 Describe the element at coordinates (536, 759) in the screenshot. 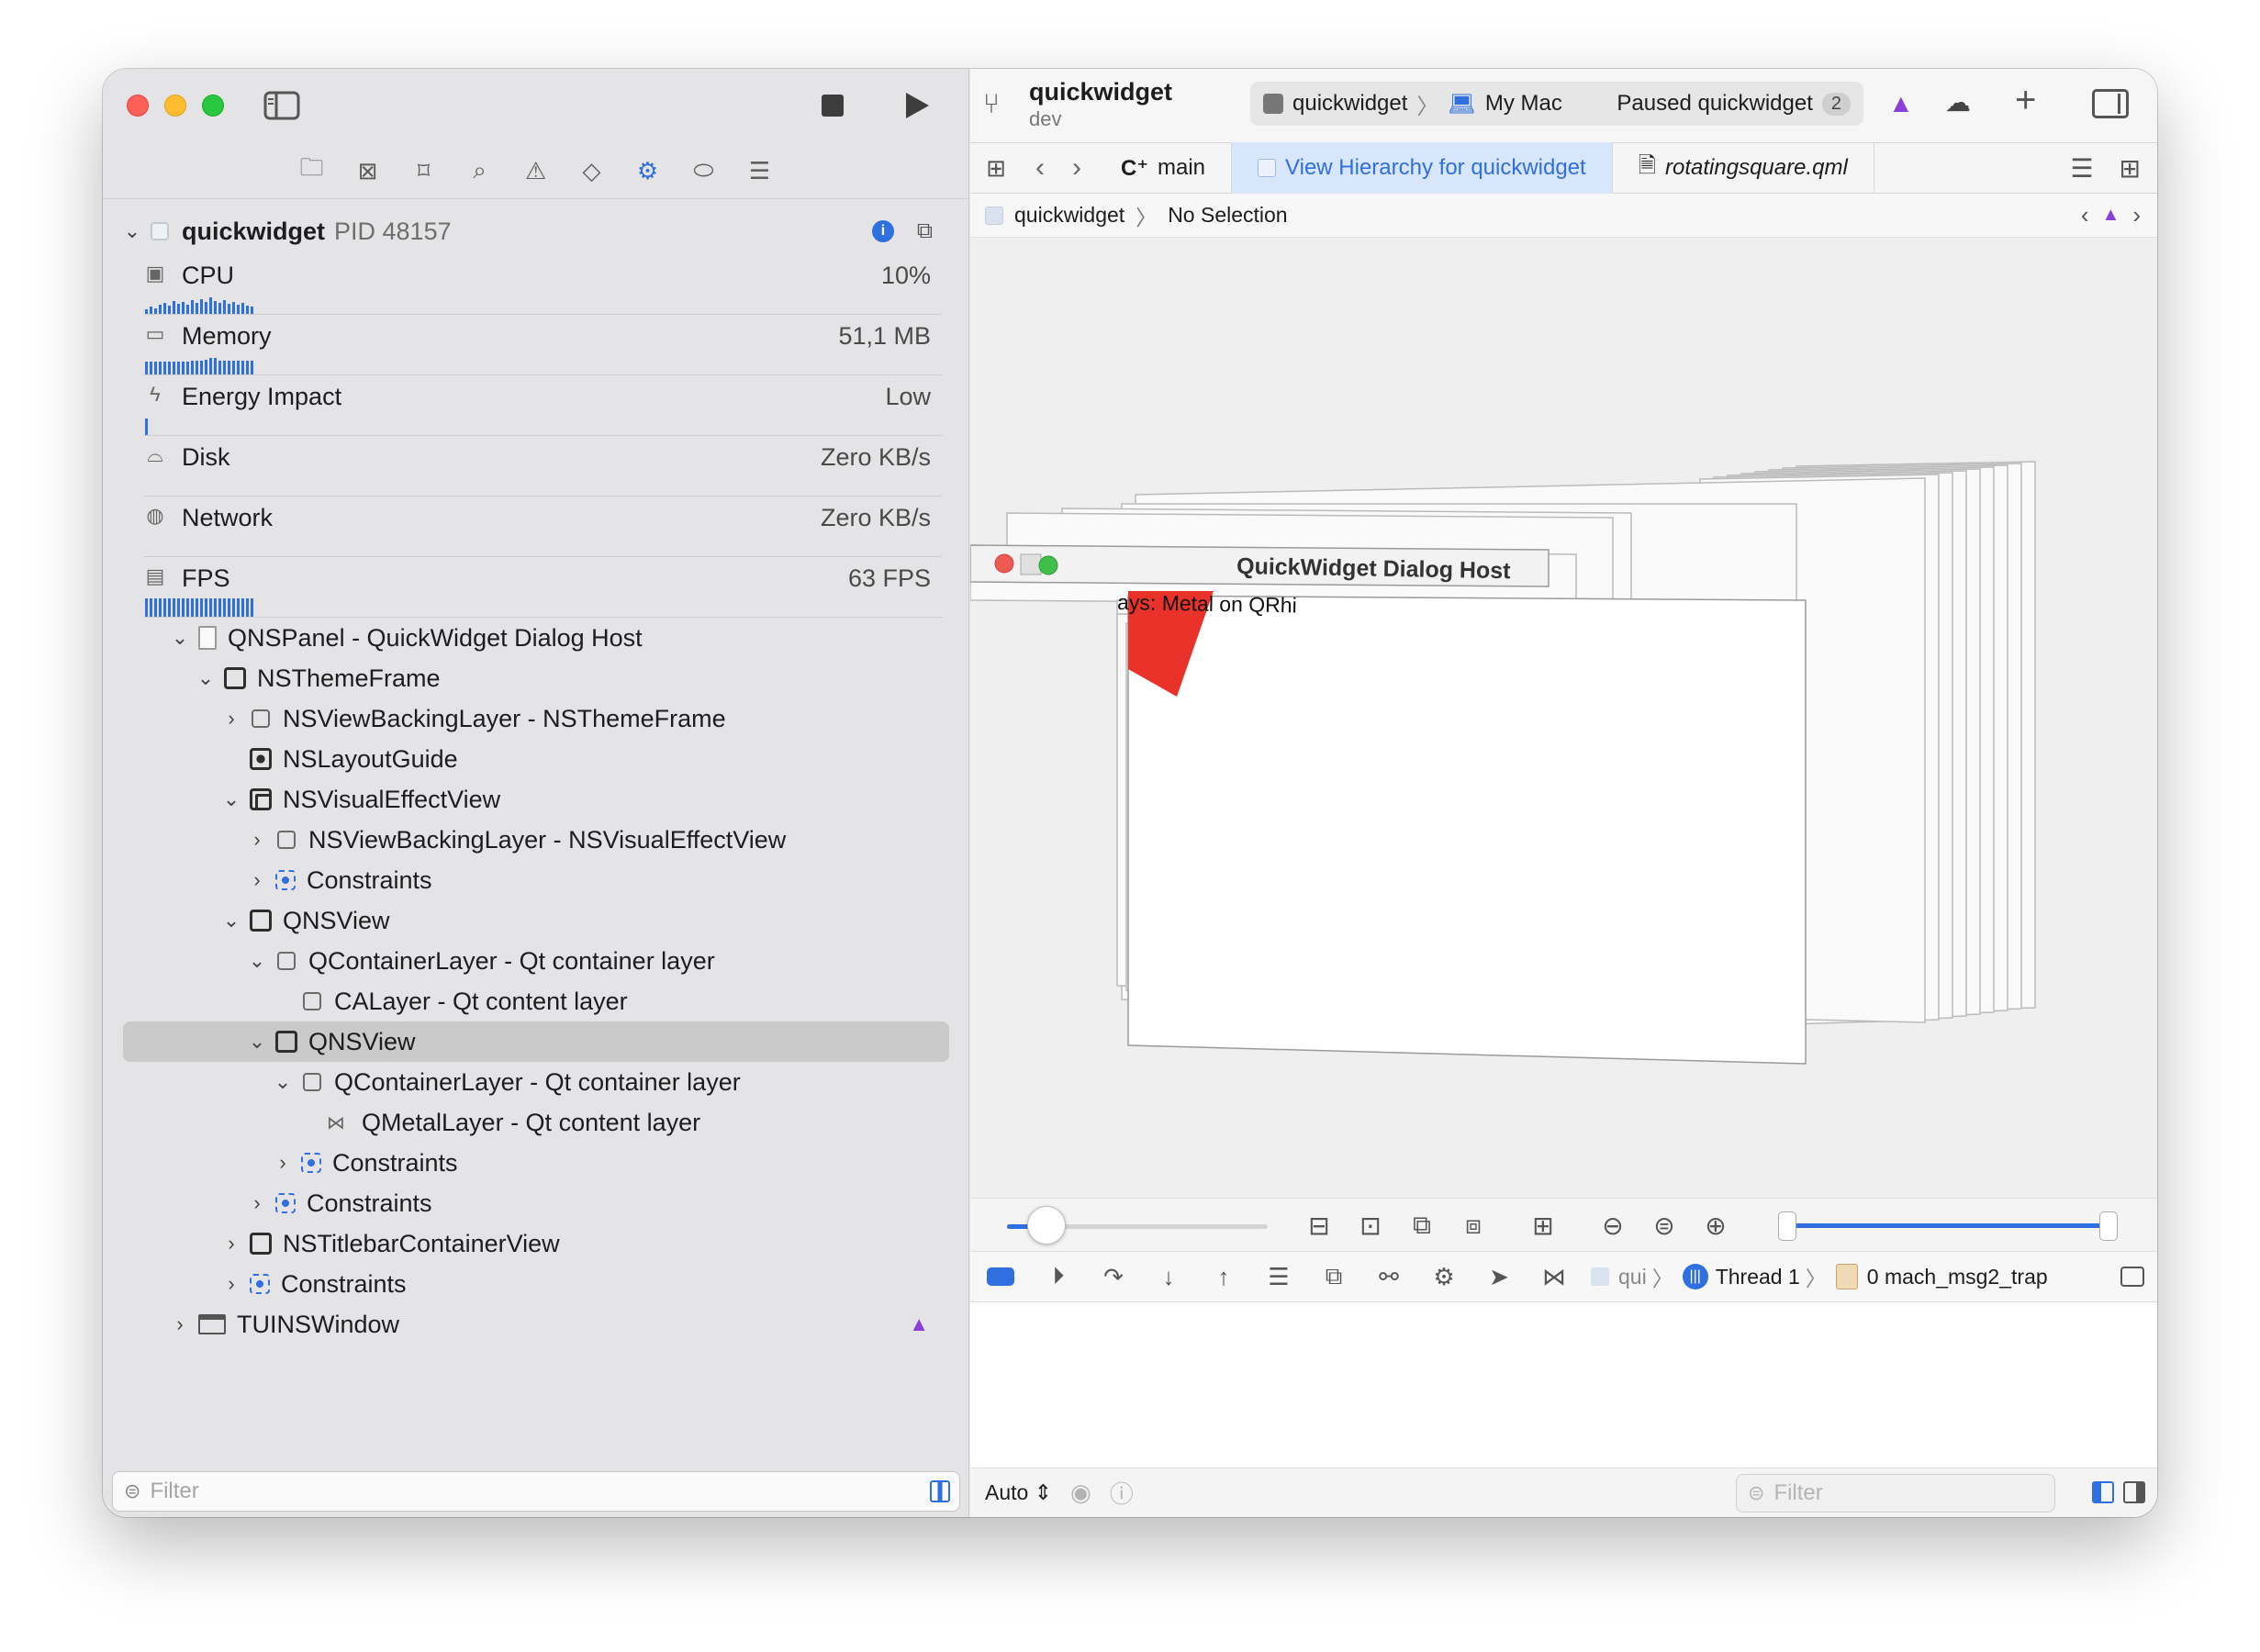

I see `tree-node: NSLayoutGuide` at that location.